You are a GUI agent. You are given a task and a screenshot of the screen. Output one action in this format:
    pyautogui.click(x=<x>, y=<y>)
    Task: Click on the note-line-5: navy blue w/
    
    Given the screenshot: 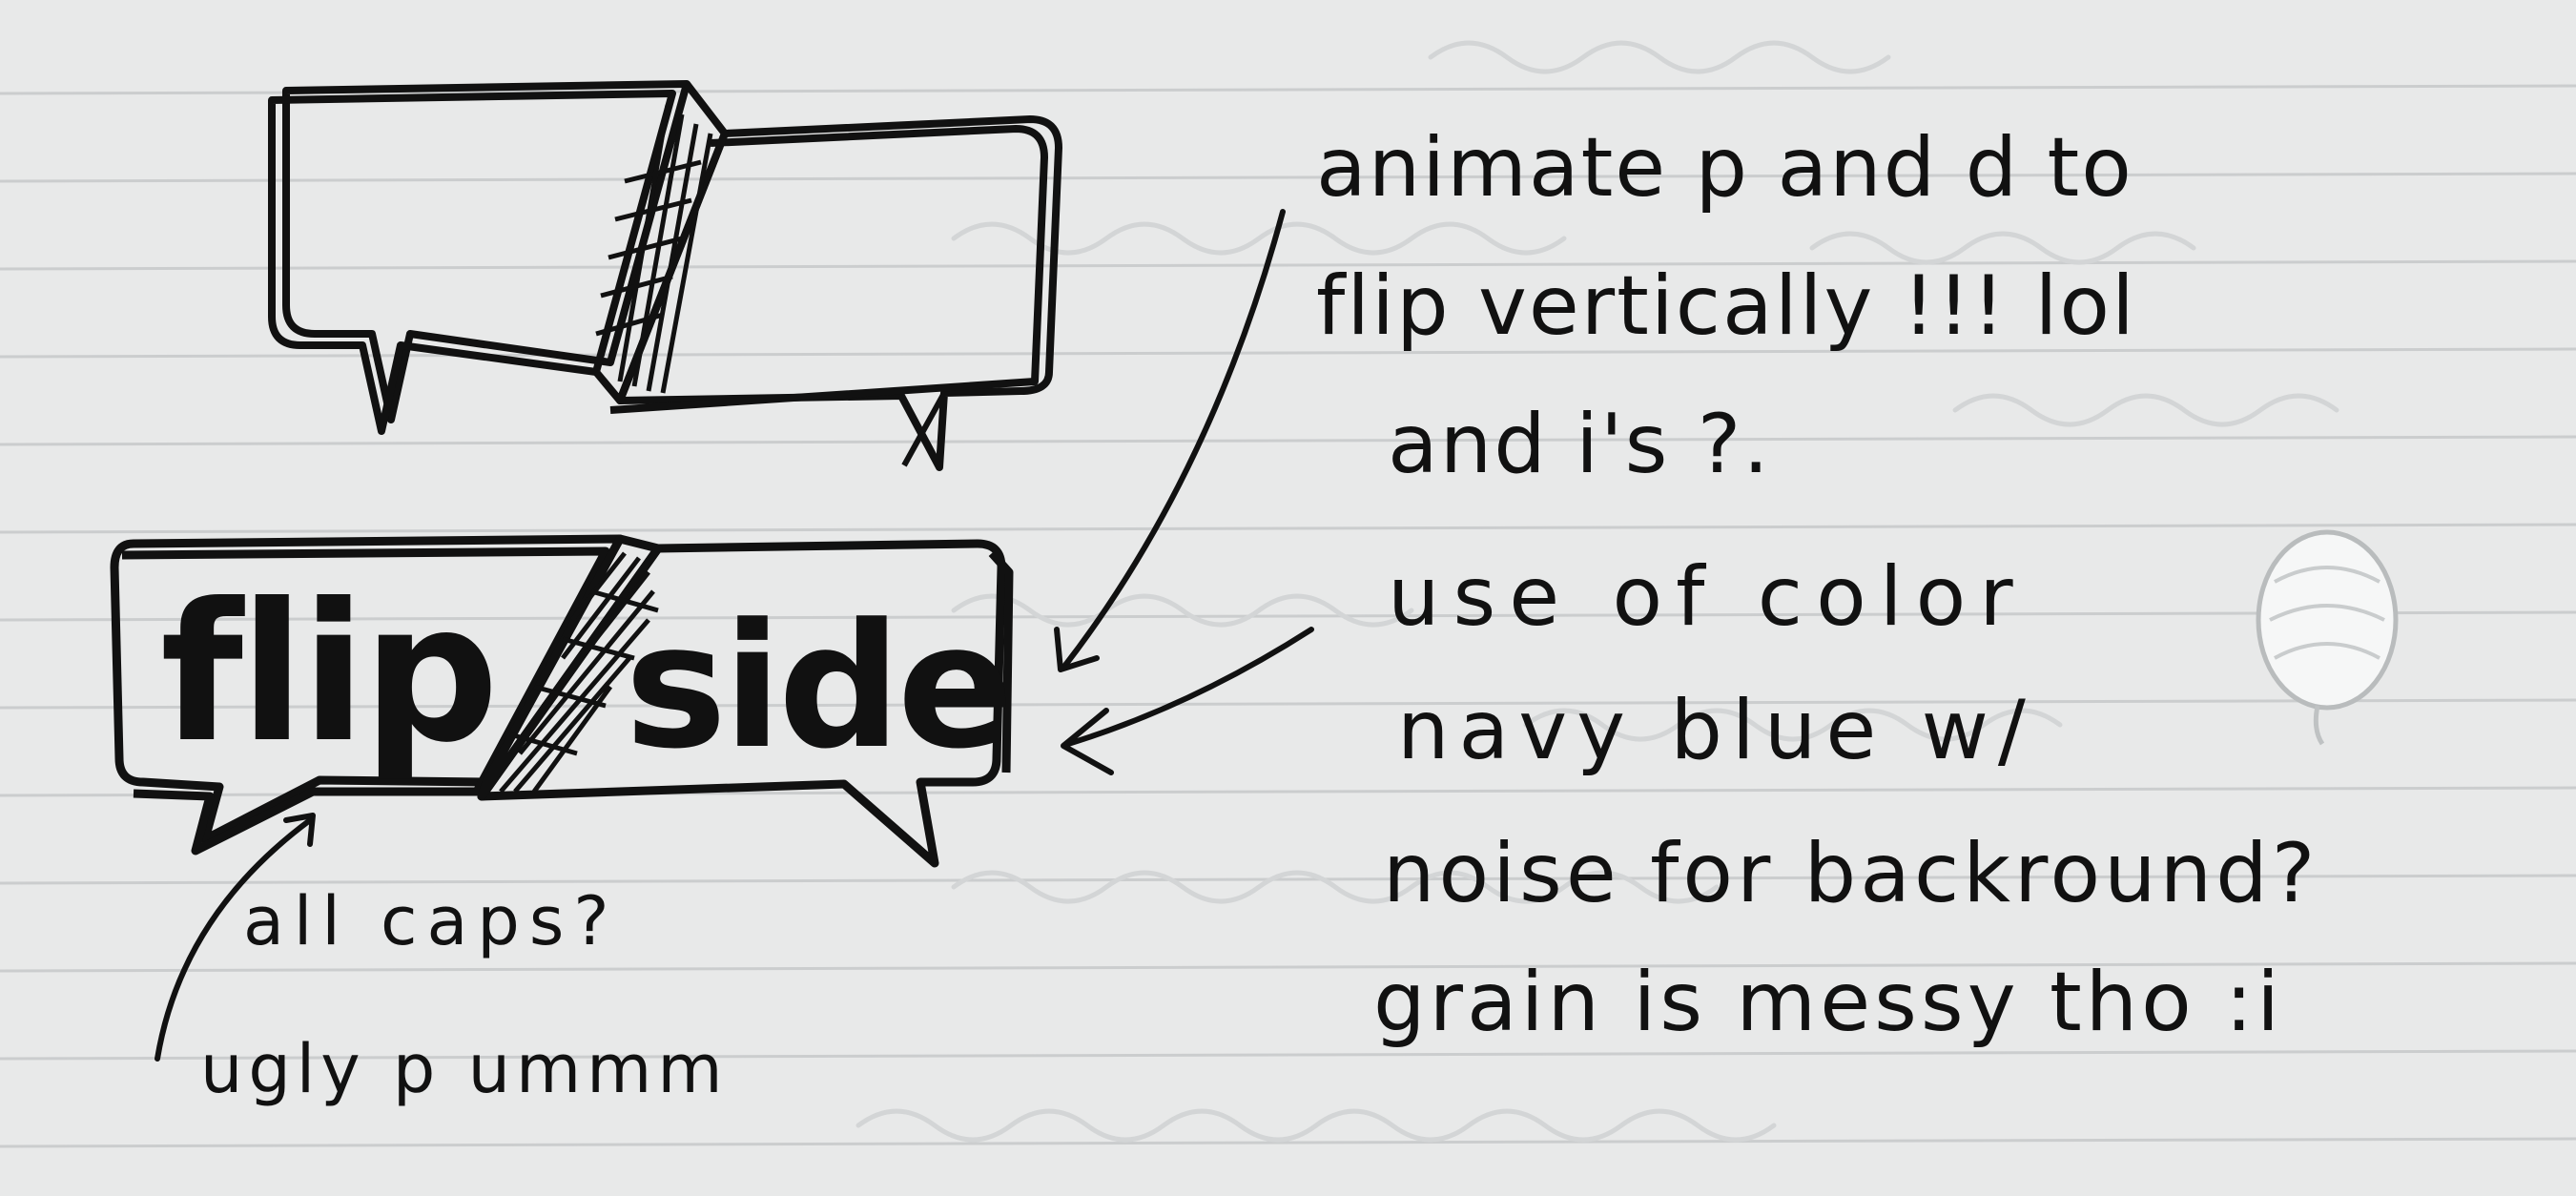 What is the action you would take?
    pyautogui.click(x=1716, y=730)
    